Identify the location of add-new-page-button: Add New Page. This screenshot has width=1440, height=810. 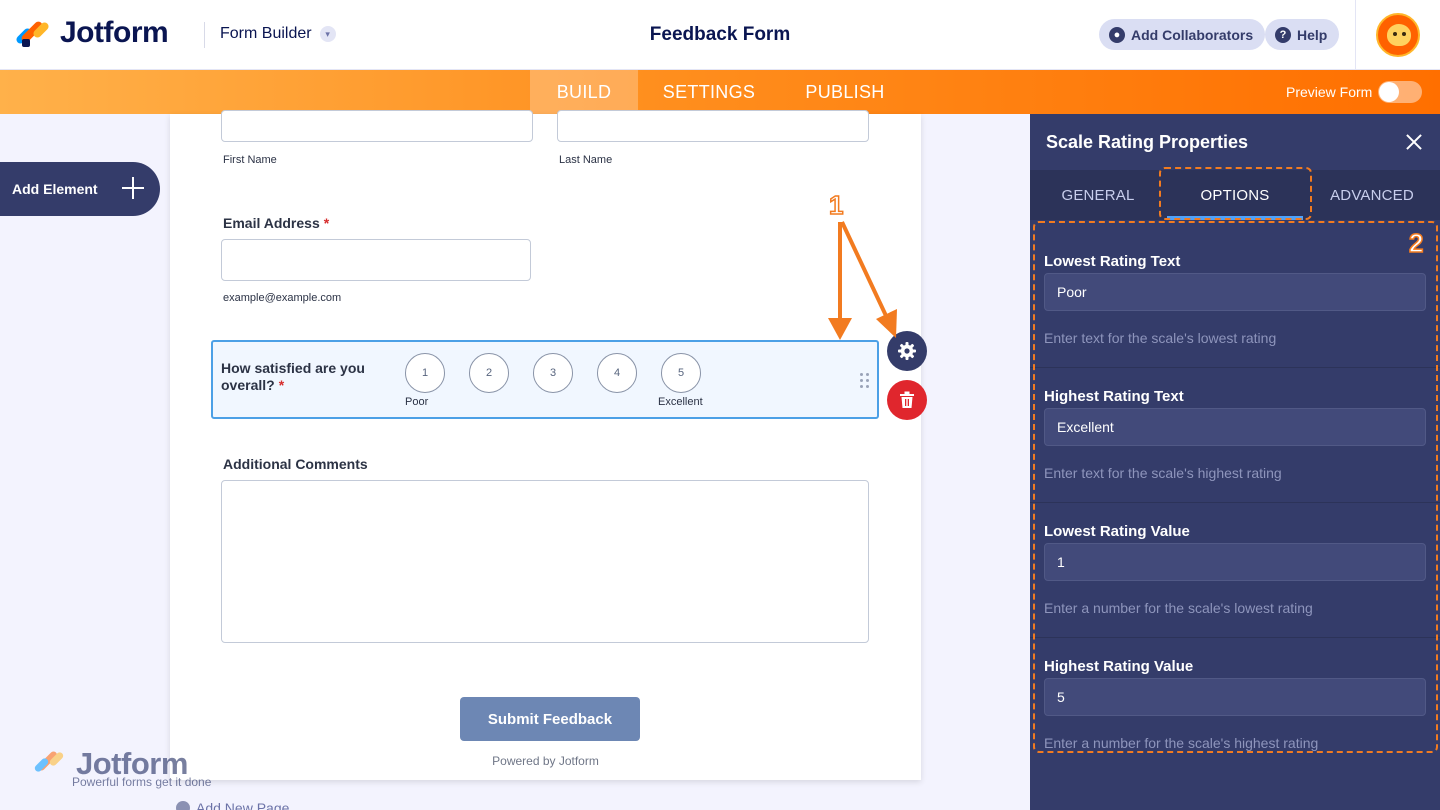
(232, 805).